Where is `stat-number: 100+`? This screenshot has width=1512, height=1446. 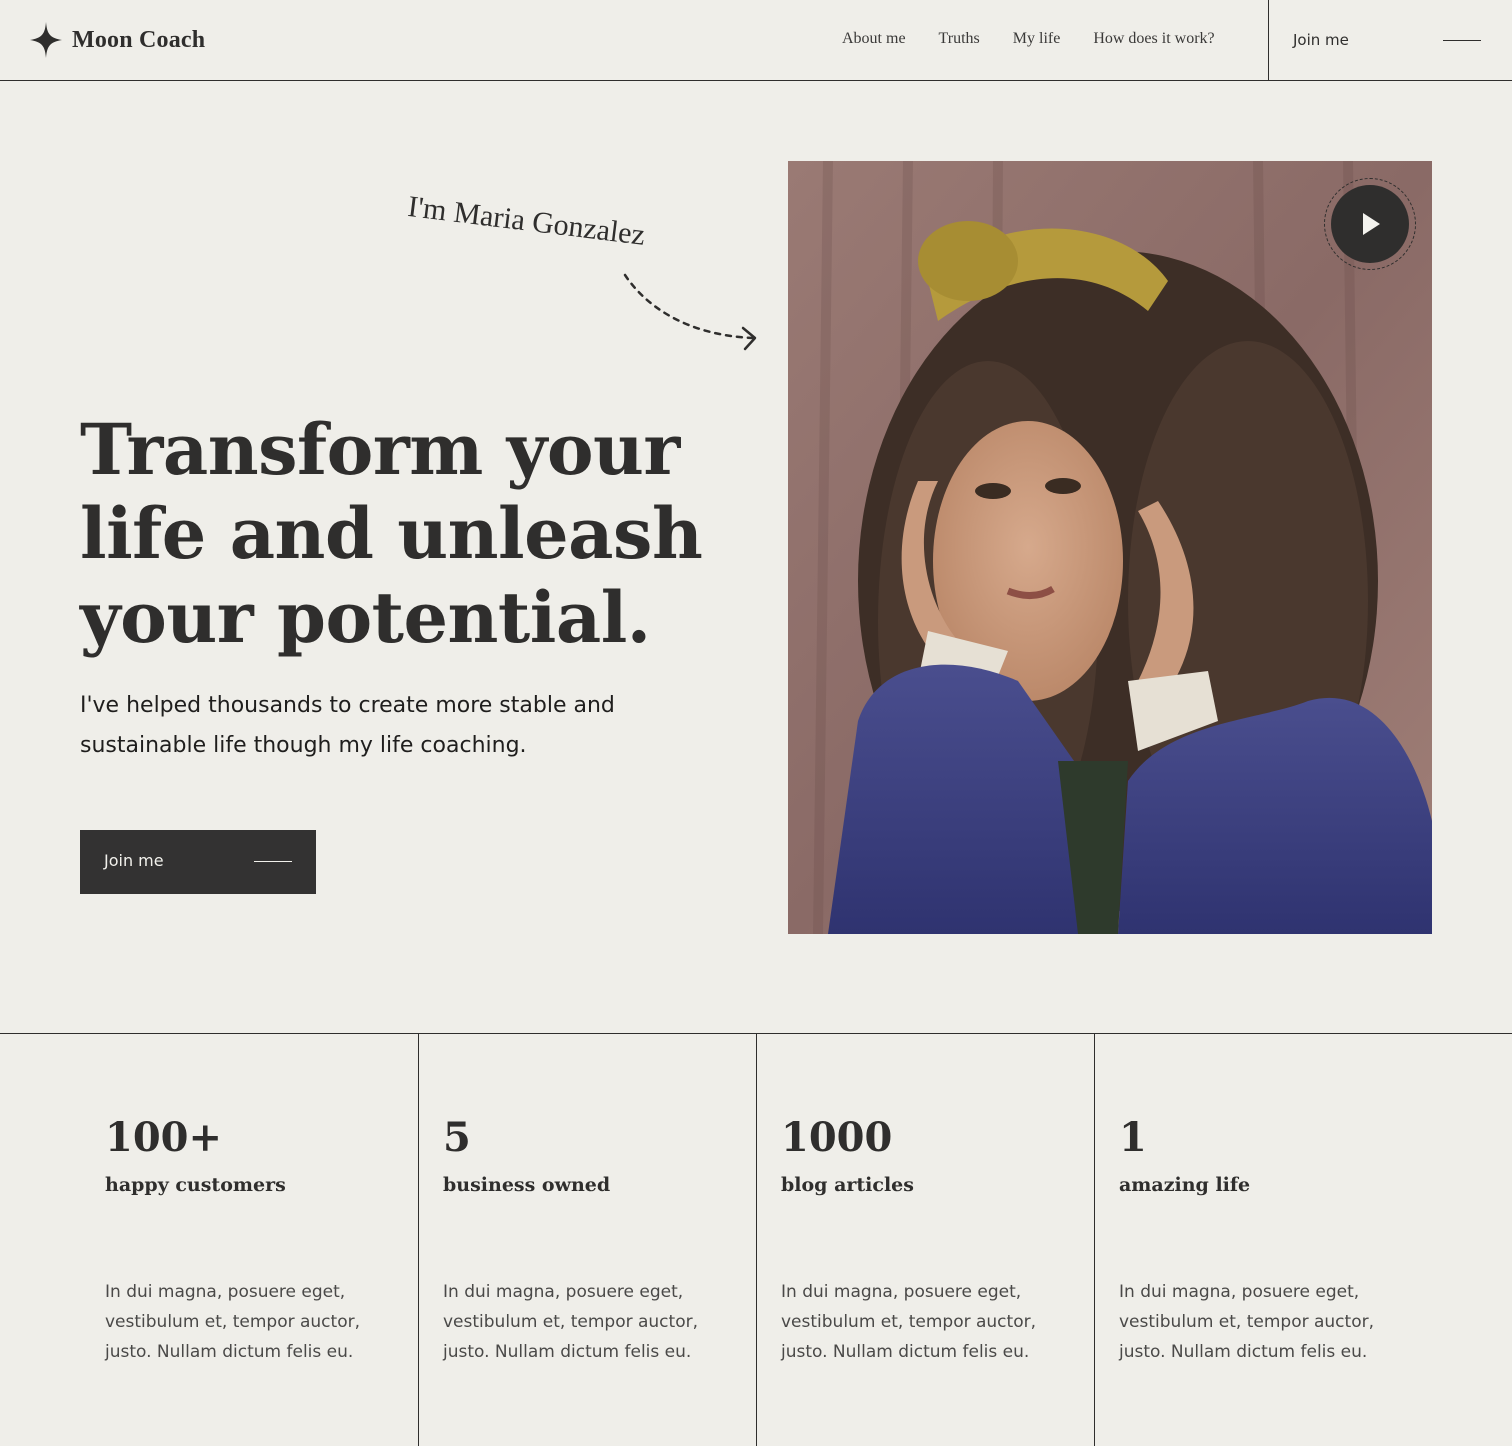 stat-number: 100+ is located at coordinates (164, 1137).